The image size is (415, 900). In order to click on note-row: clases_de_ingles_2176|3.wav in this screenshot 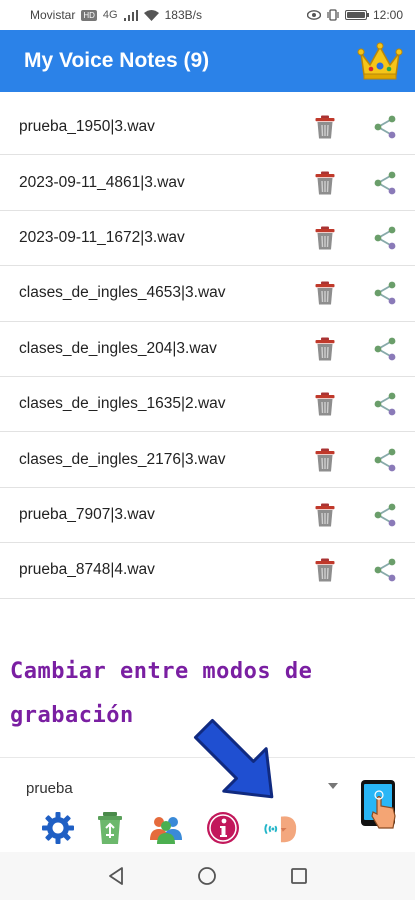, I will do `click(207, 460)`.